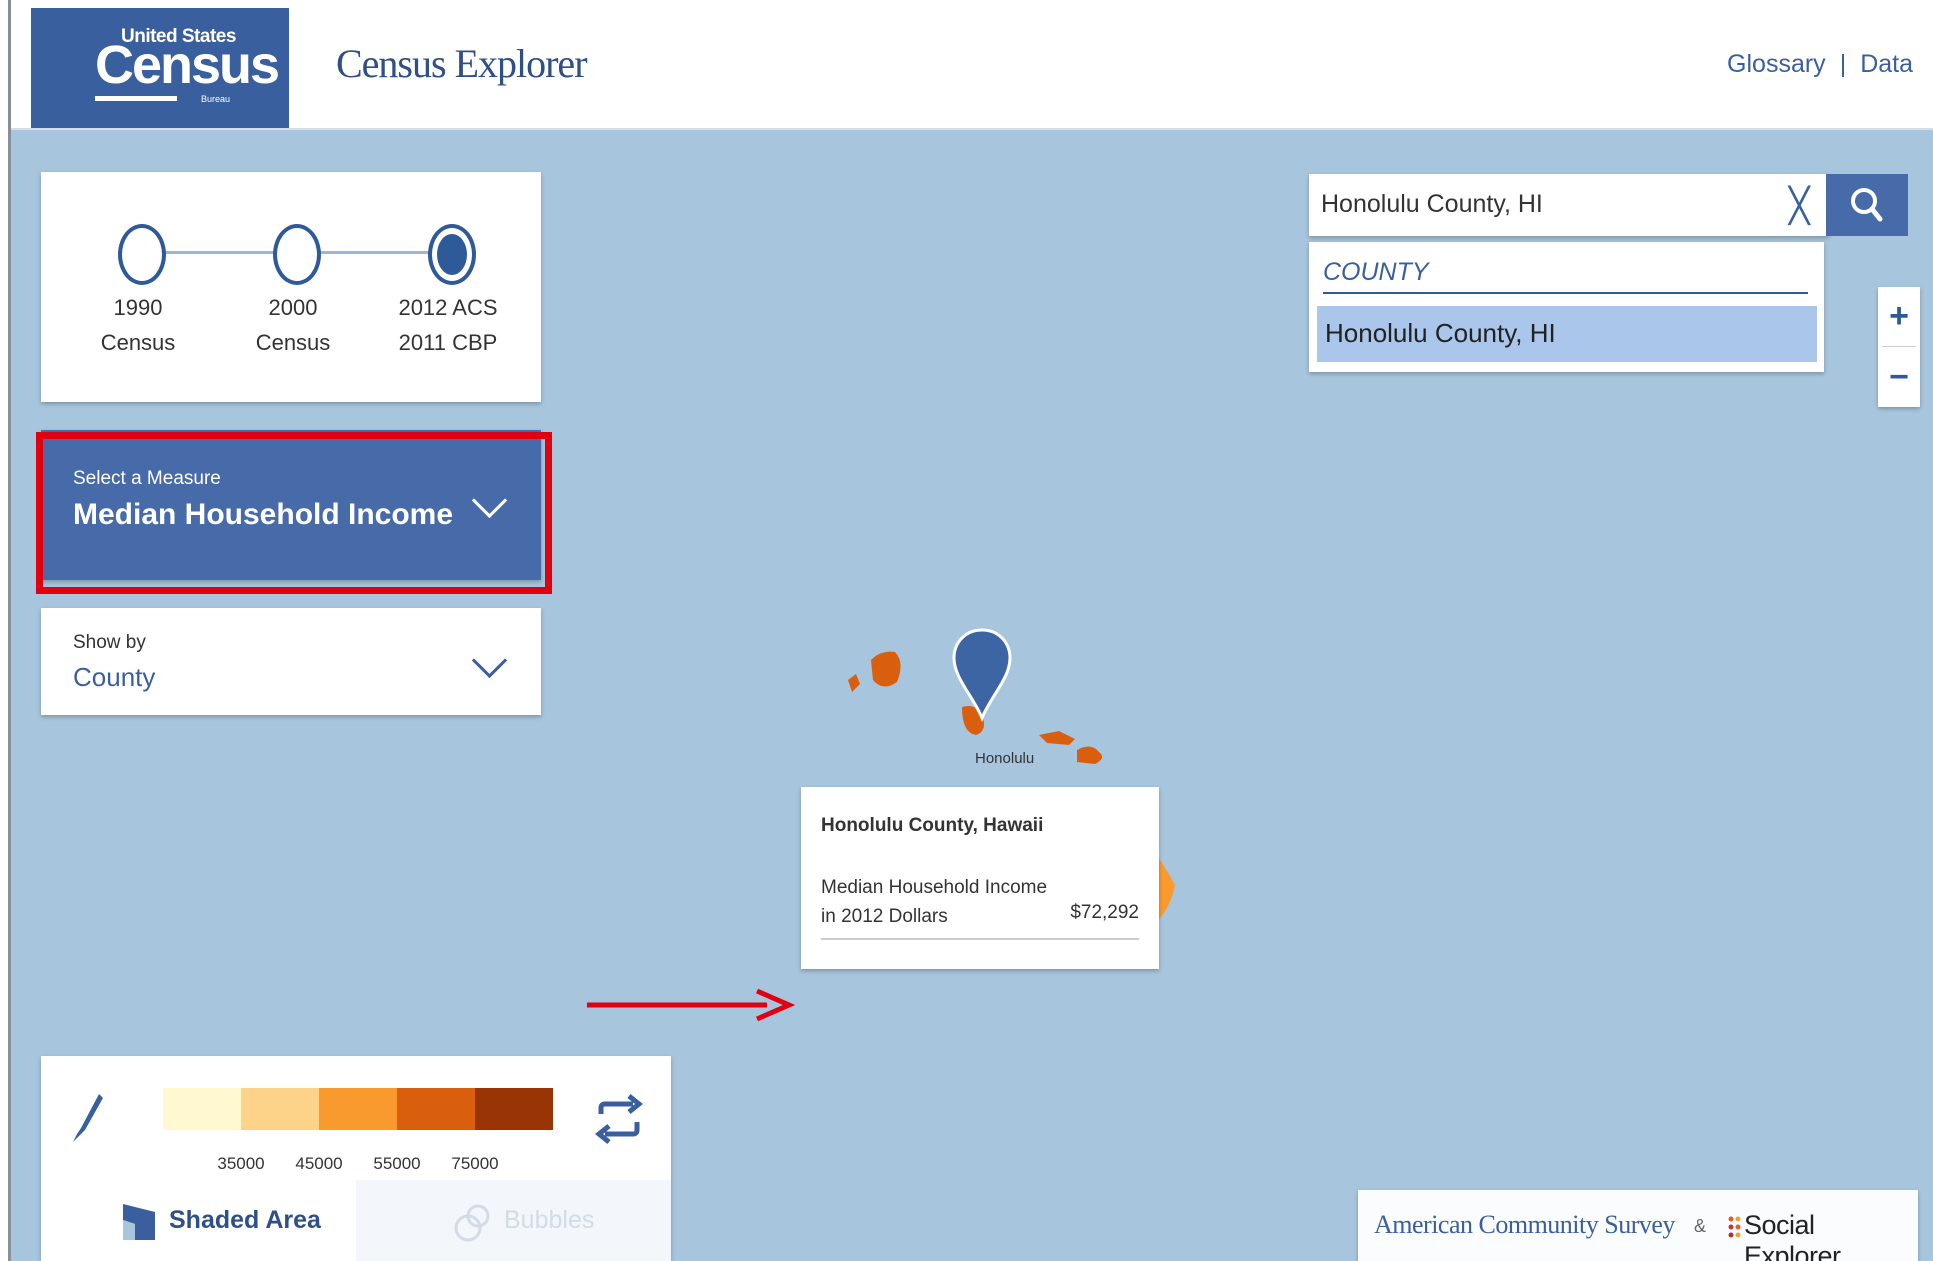 Image resolution: width=1933 pixels, height=1261 pixels. I want to click on timeline-node-2012, so click(452, 254).